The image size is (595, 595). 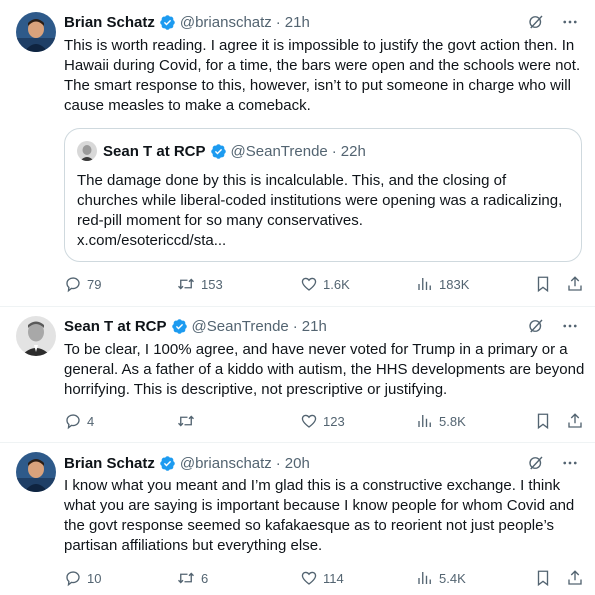 What do you see at coordinates (279, 151) in the screenshot?
I see `quote-author-handle: @SeanTrende` at bounding box center [279, 151].